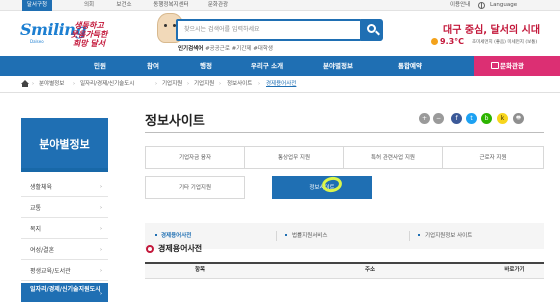  What do you see at coordinates (486, 118) in the screenshot?
I see `blog-icon: b` at bounding box center [486, 118].